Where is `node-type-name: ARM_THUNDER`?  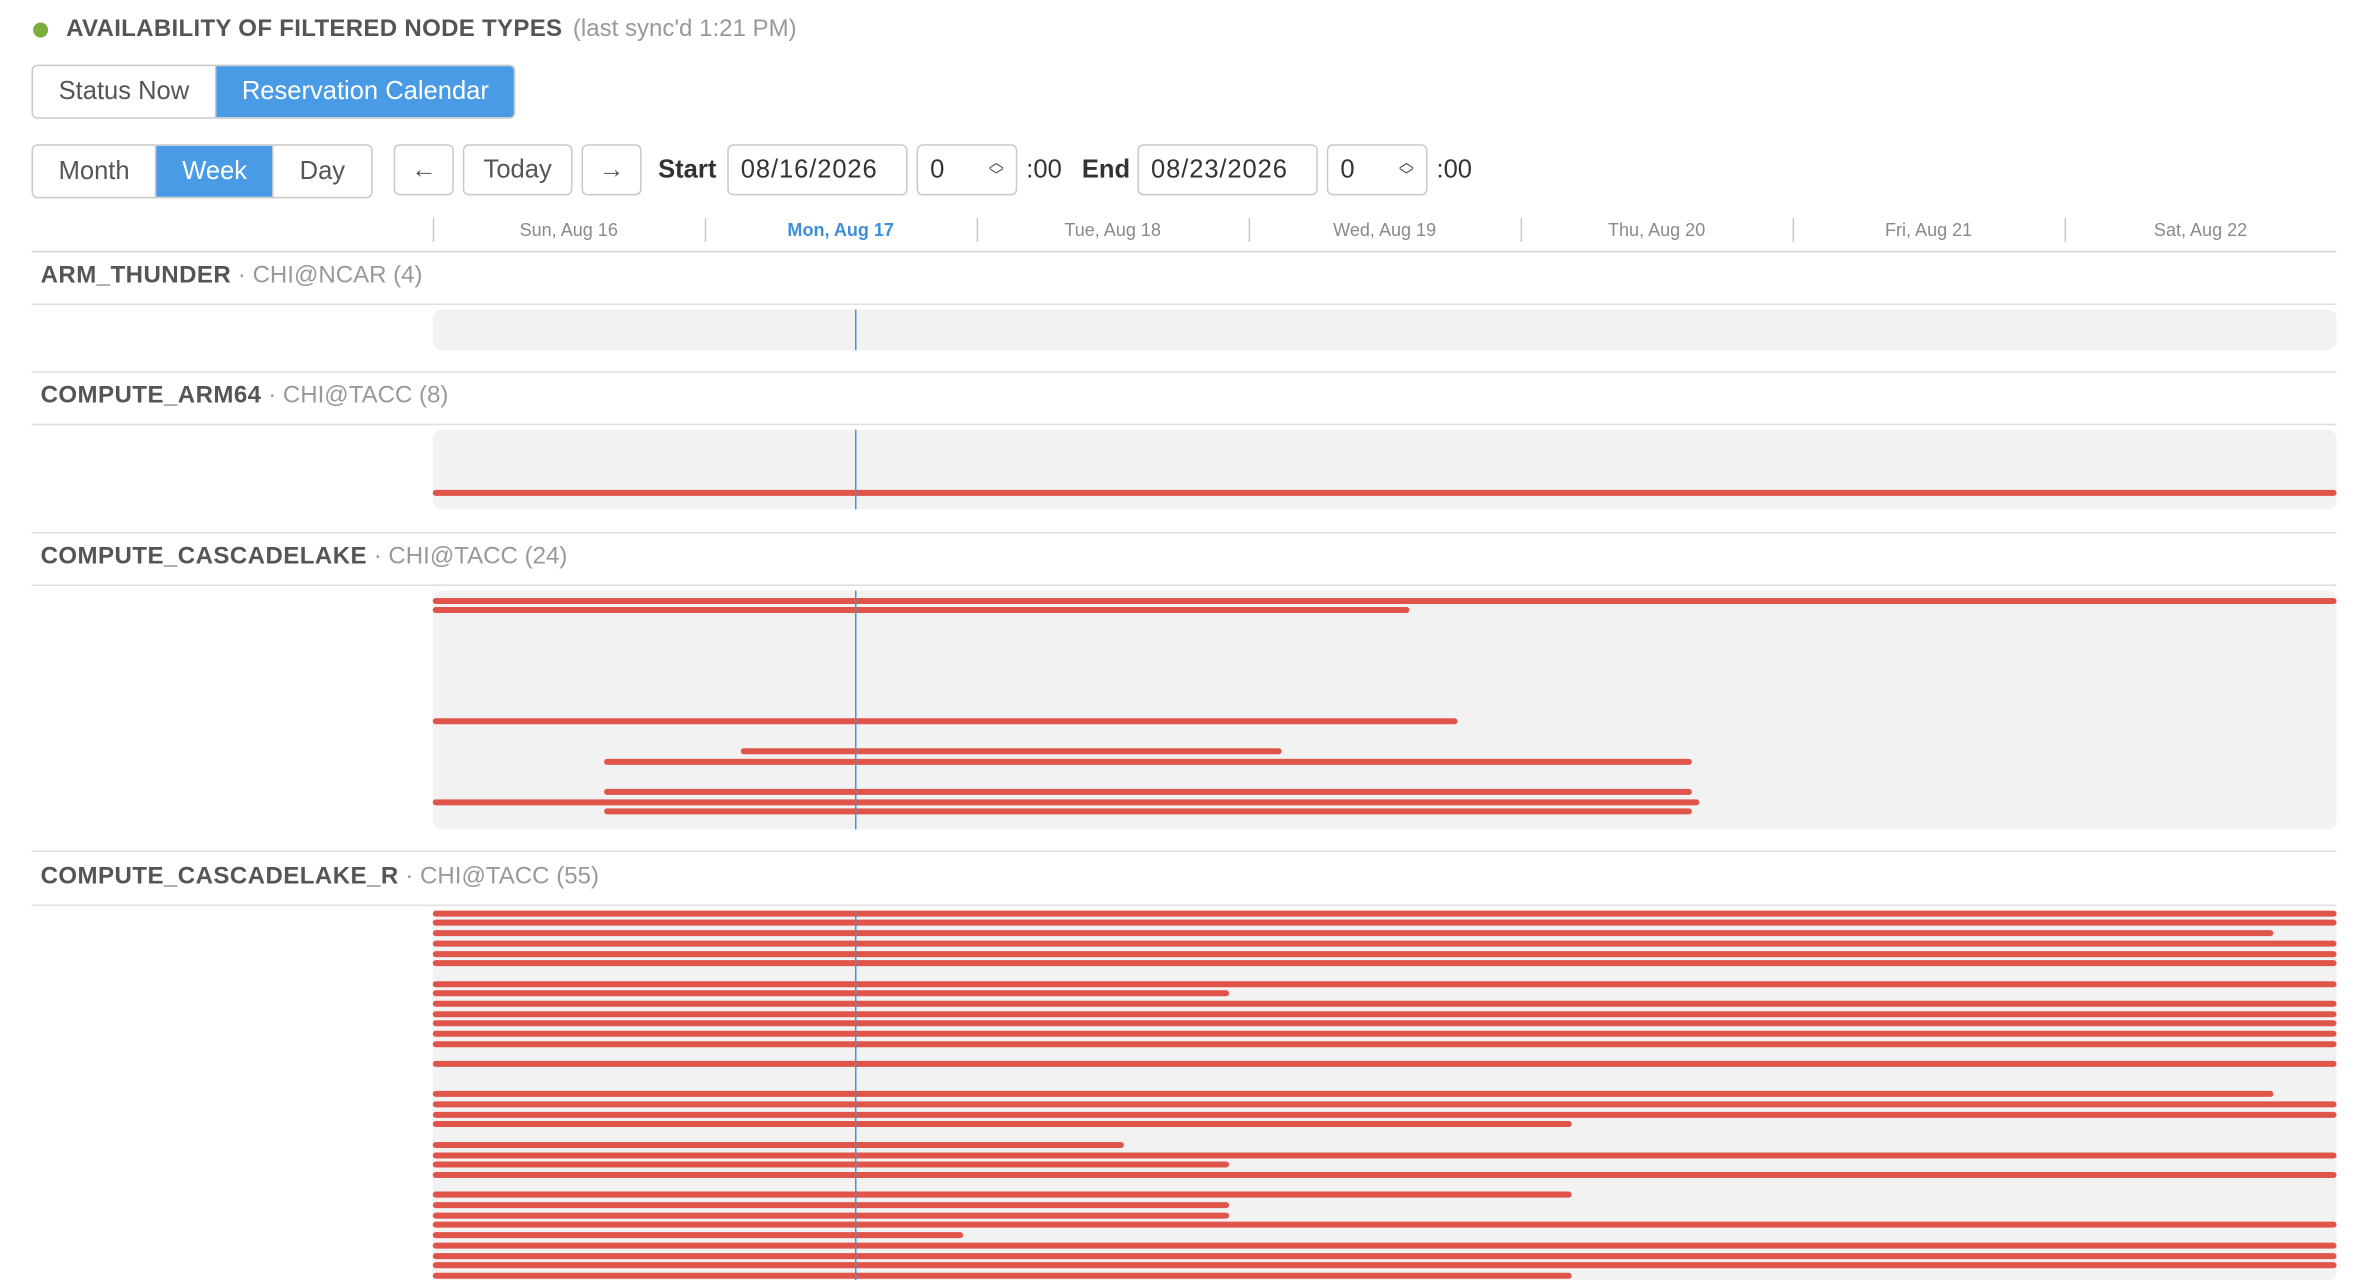
node-type-name: ARM_THUNDER is located at coordinates (136, 275).